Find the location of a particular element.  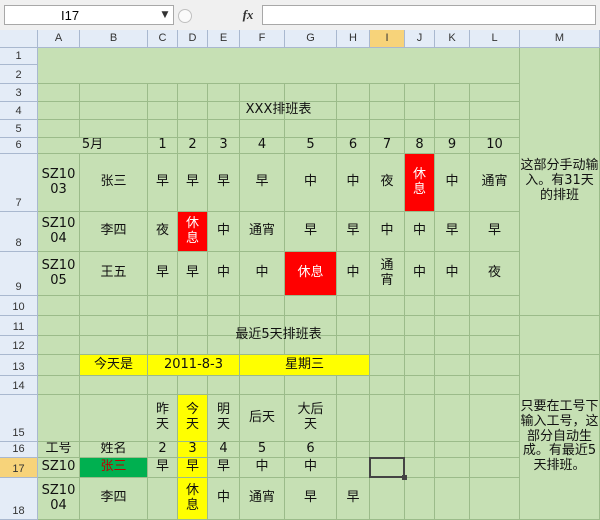

relative-day-header: 大后 天 is located at coordinates (311, 418).